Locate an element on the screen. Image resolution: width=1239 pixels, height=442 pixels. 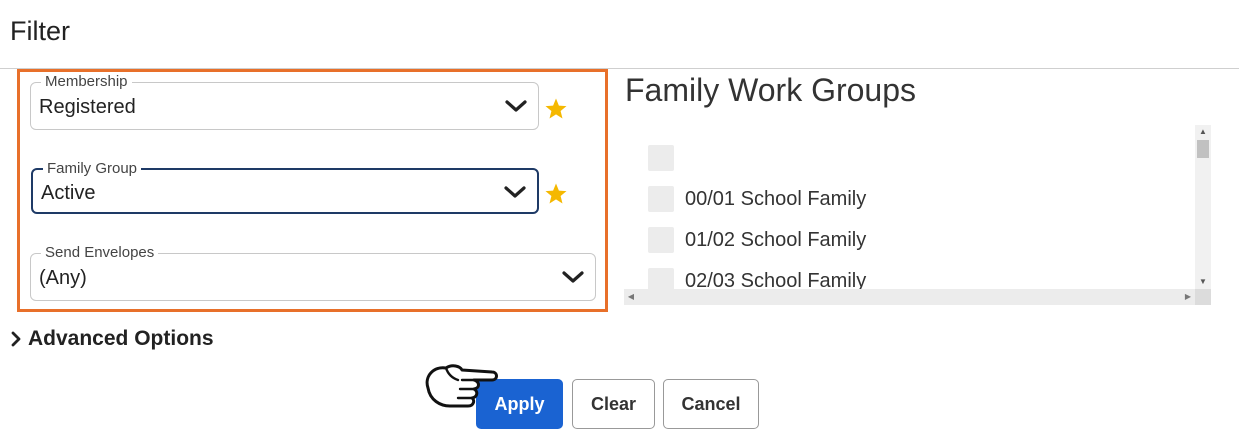
list-item-label: 01/02 School Family is located at coordinates (776, 239).